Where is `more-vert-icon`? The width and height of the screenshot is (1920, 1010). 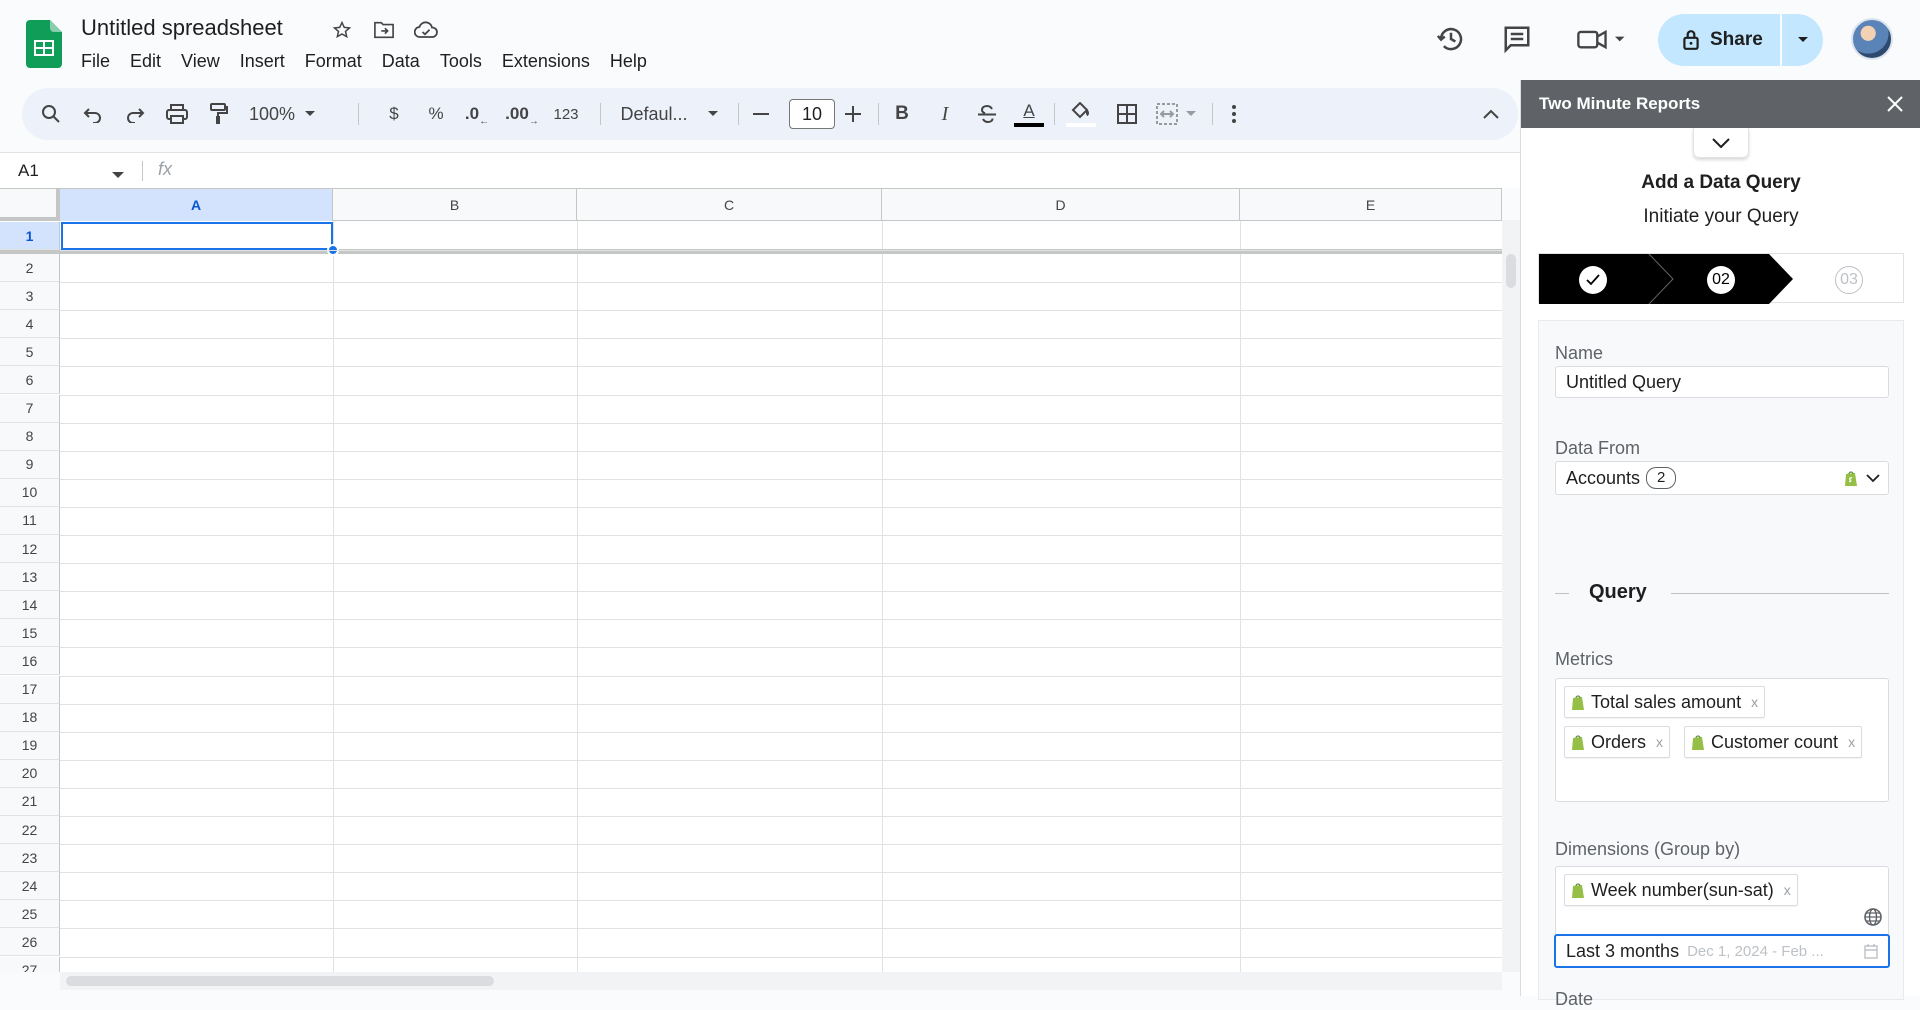 more-vert-icon is located at coordinates (1234, 114).